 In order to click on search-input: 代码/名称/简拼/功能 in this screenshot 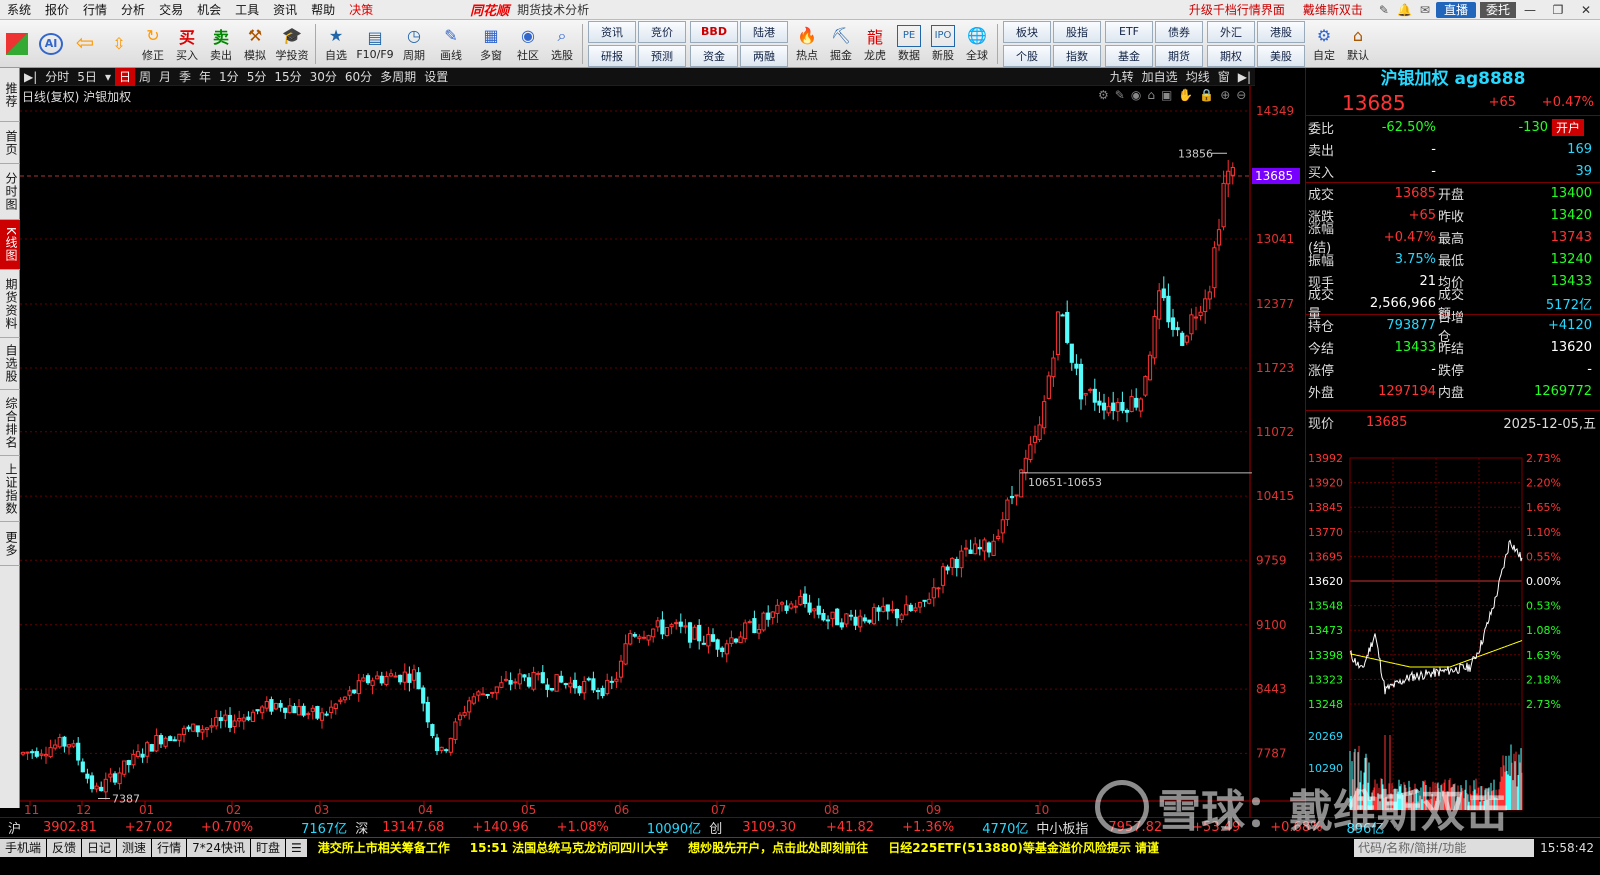, I will do `click(1444, 847)`.